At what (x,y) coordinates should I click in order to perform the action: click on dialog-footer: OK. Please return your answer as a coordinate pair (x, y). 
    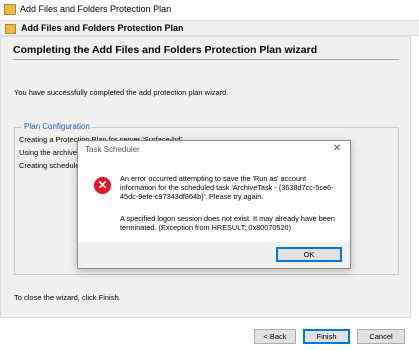
    Looking at the image, I should click on (214, 255).